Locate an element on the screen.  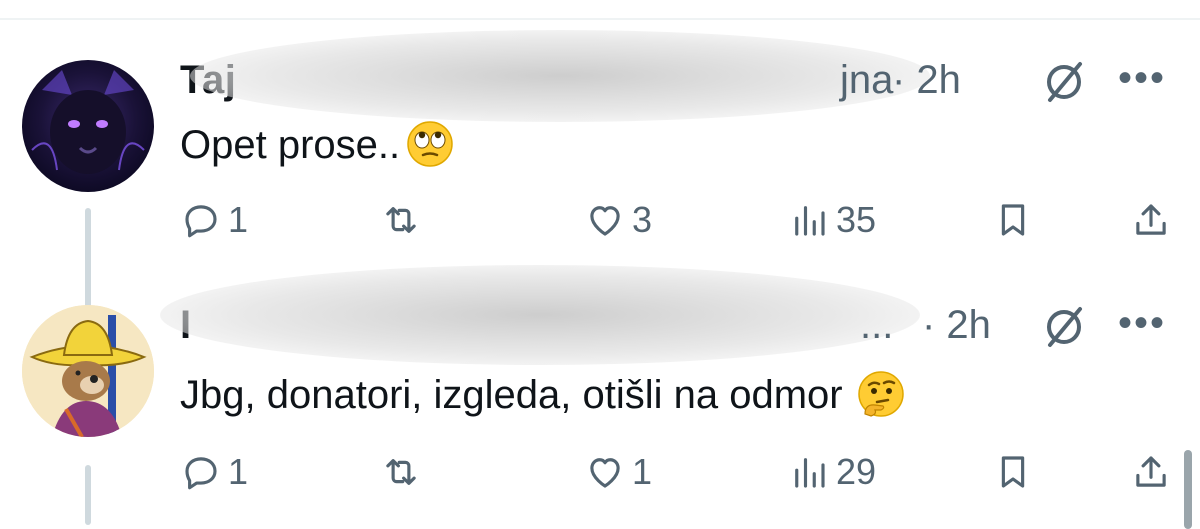
tweet-actions: 1 1 29 is located at coordinates (675, 472).